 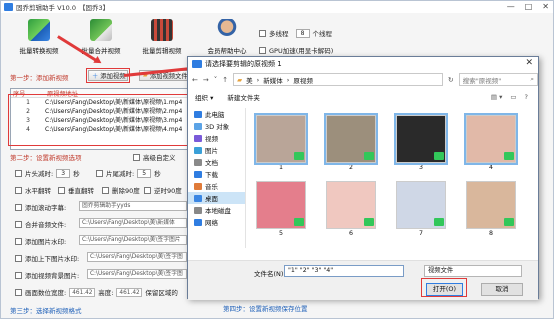 I want to click on image-watermark-input: C:\Users\Fang\Desktop\美\签字图片, so click(x=133, y=240).